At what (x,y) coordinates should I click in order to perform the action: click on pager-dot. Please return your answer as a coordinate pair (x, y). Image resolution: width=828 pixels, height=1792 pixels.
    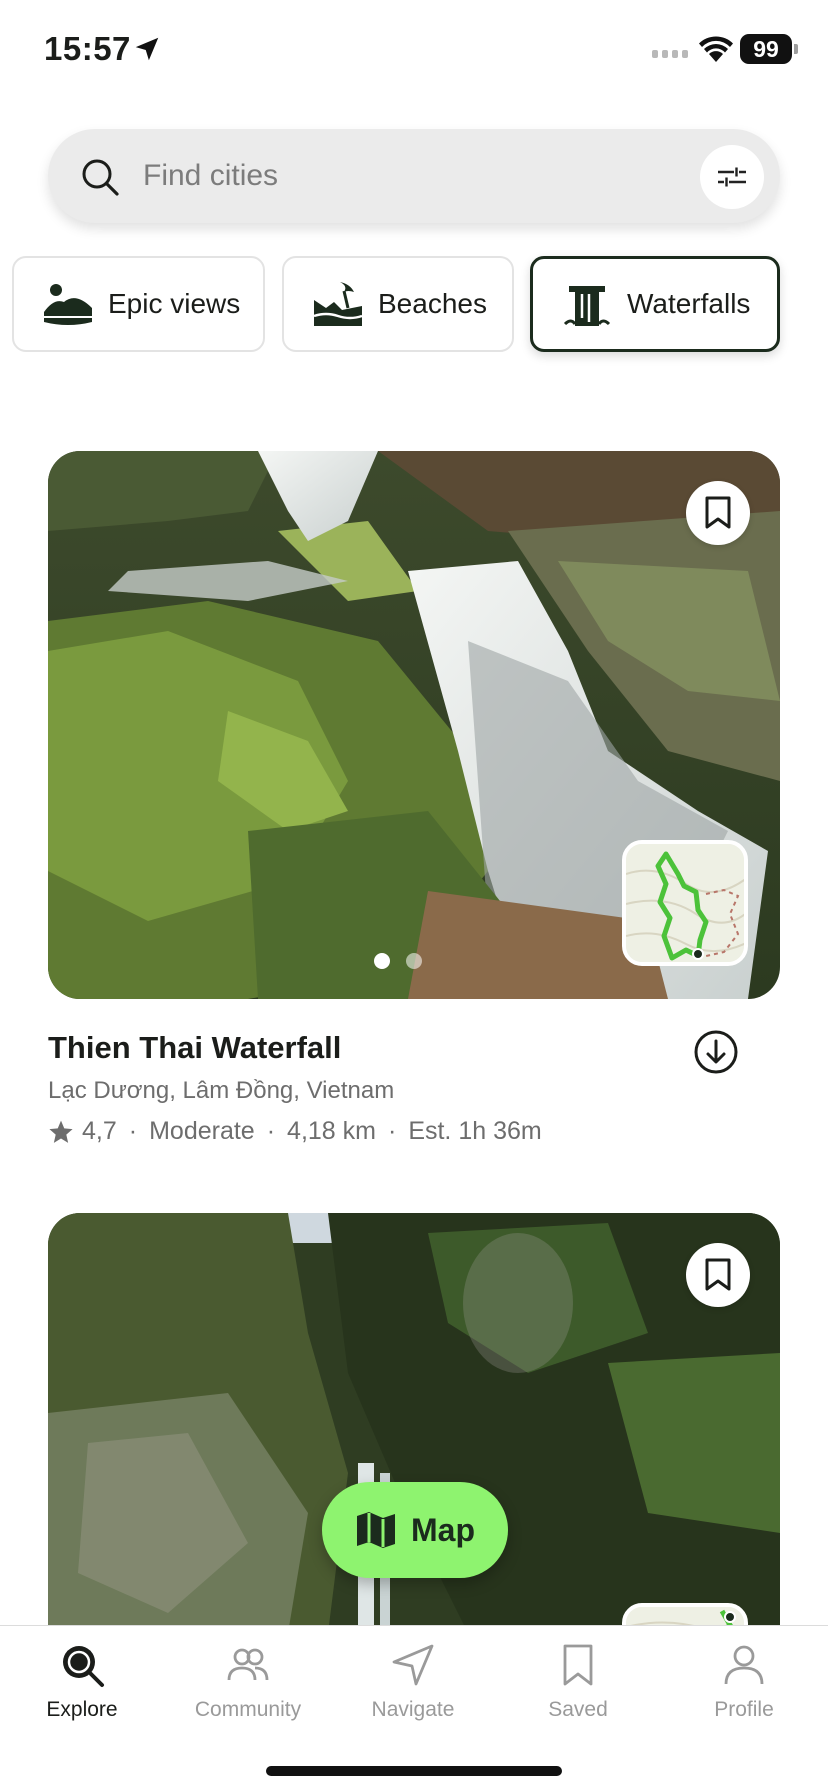
    Looking at the image, I should click on (414, 961).